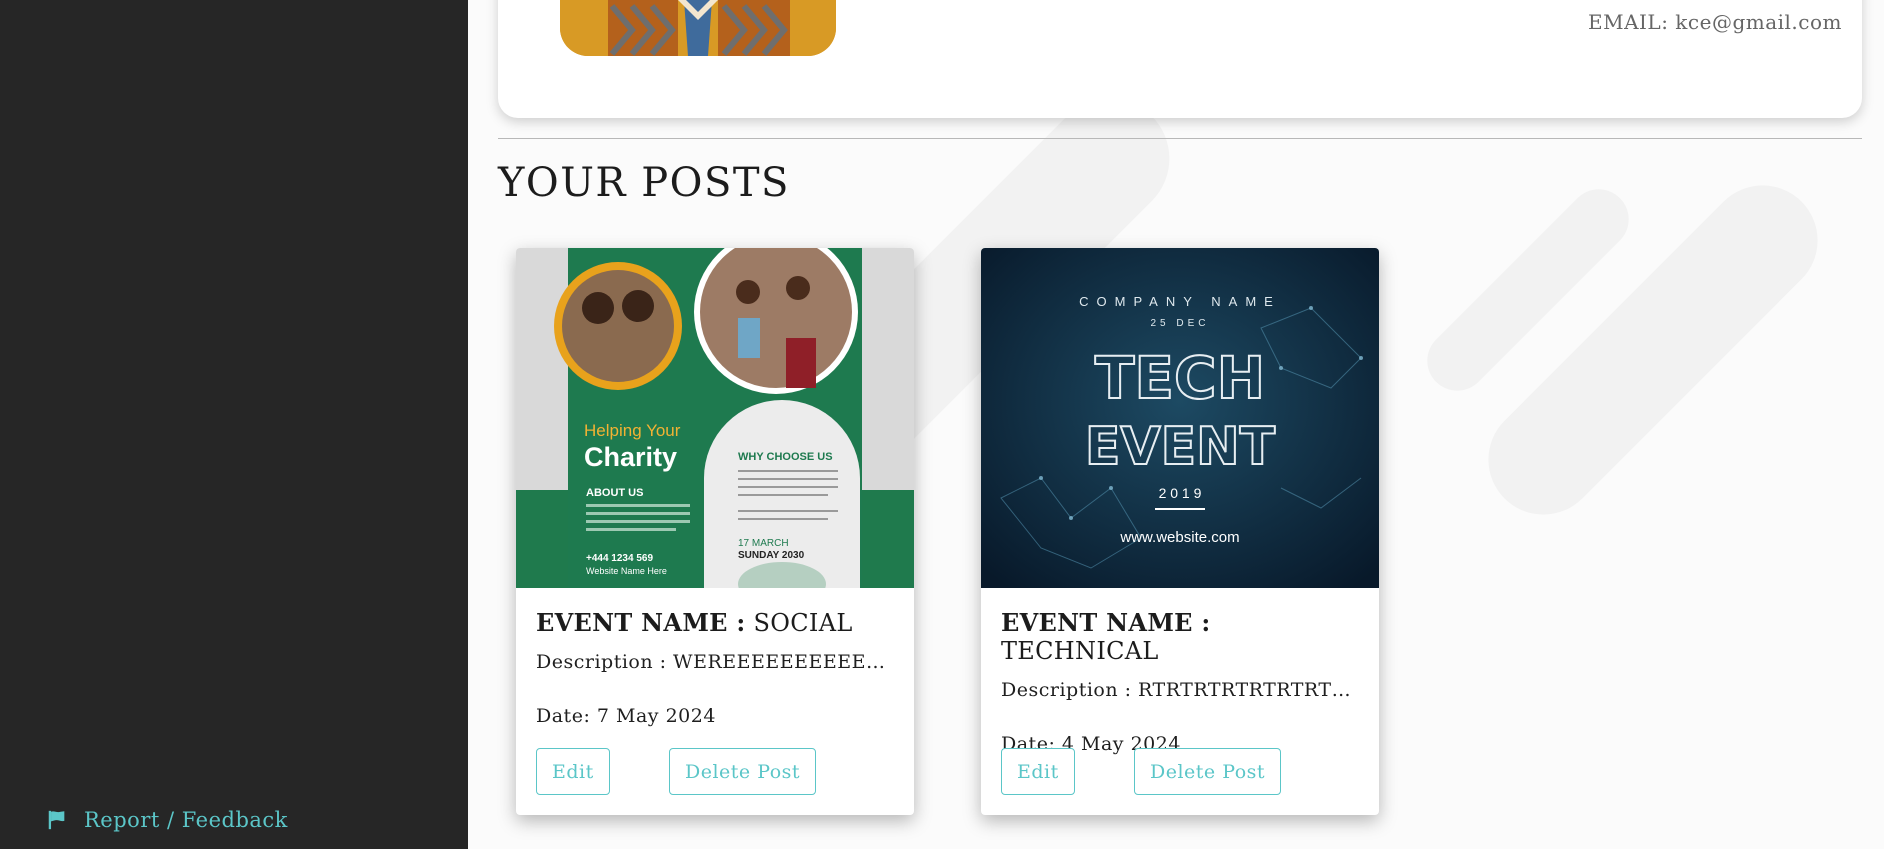 Image resolution: width=1884 pixels, height=849 pixels. What do you see at coordinates (632, 430) in the screenshot?
I see `poster-heading-small: Helping Your` at bounding box center [632, 430].